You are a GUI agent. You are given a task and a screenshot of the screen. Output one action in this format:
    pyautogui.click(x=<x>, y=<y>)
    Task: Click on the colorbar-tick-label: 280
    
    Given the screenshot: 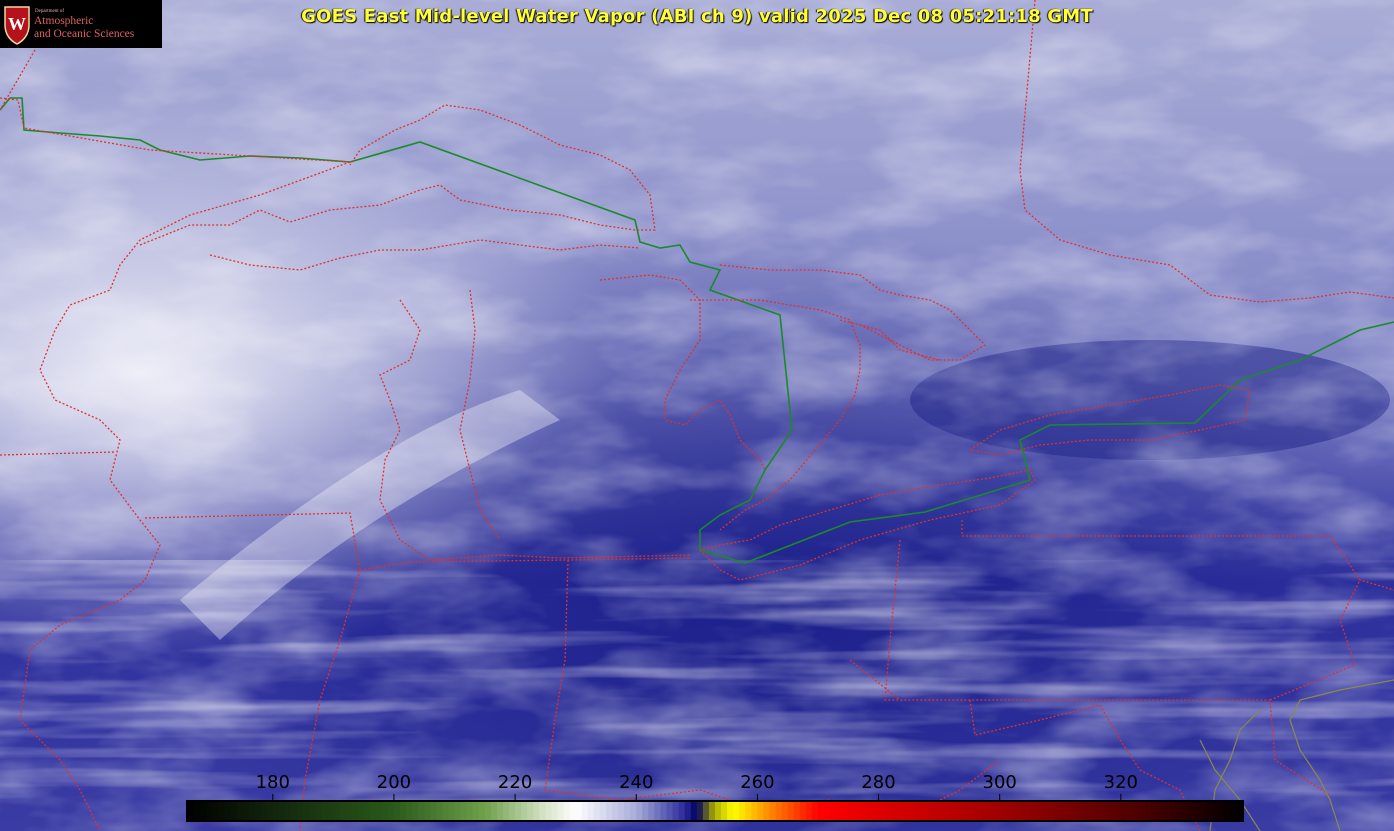 What is the action you would take?
    pyautogui.click(x=878, y=782)
    